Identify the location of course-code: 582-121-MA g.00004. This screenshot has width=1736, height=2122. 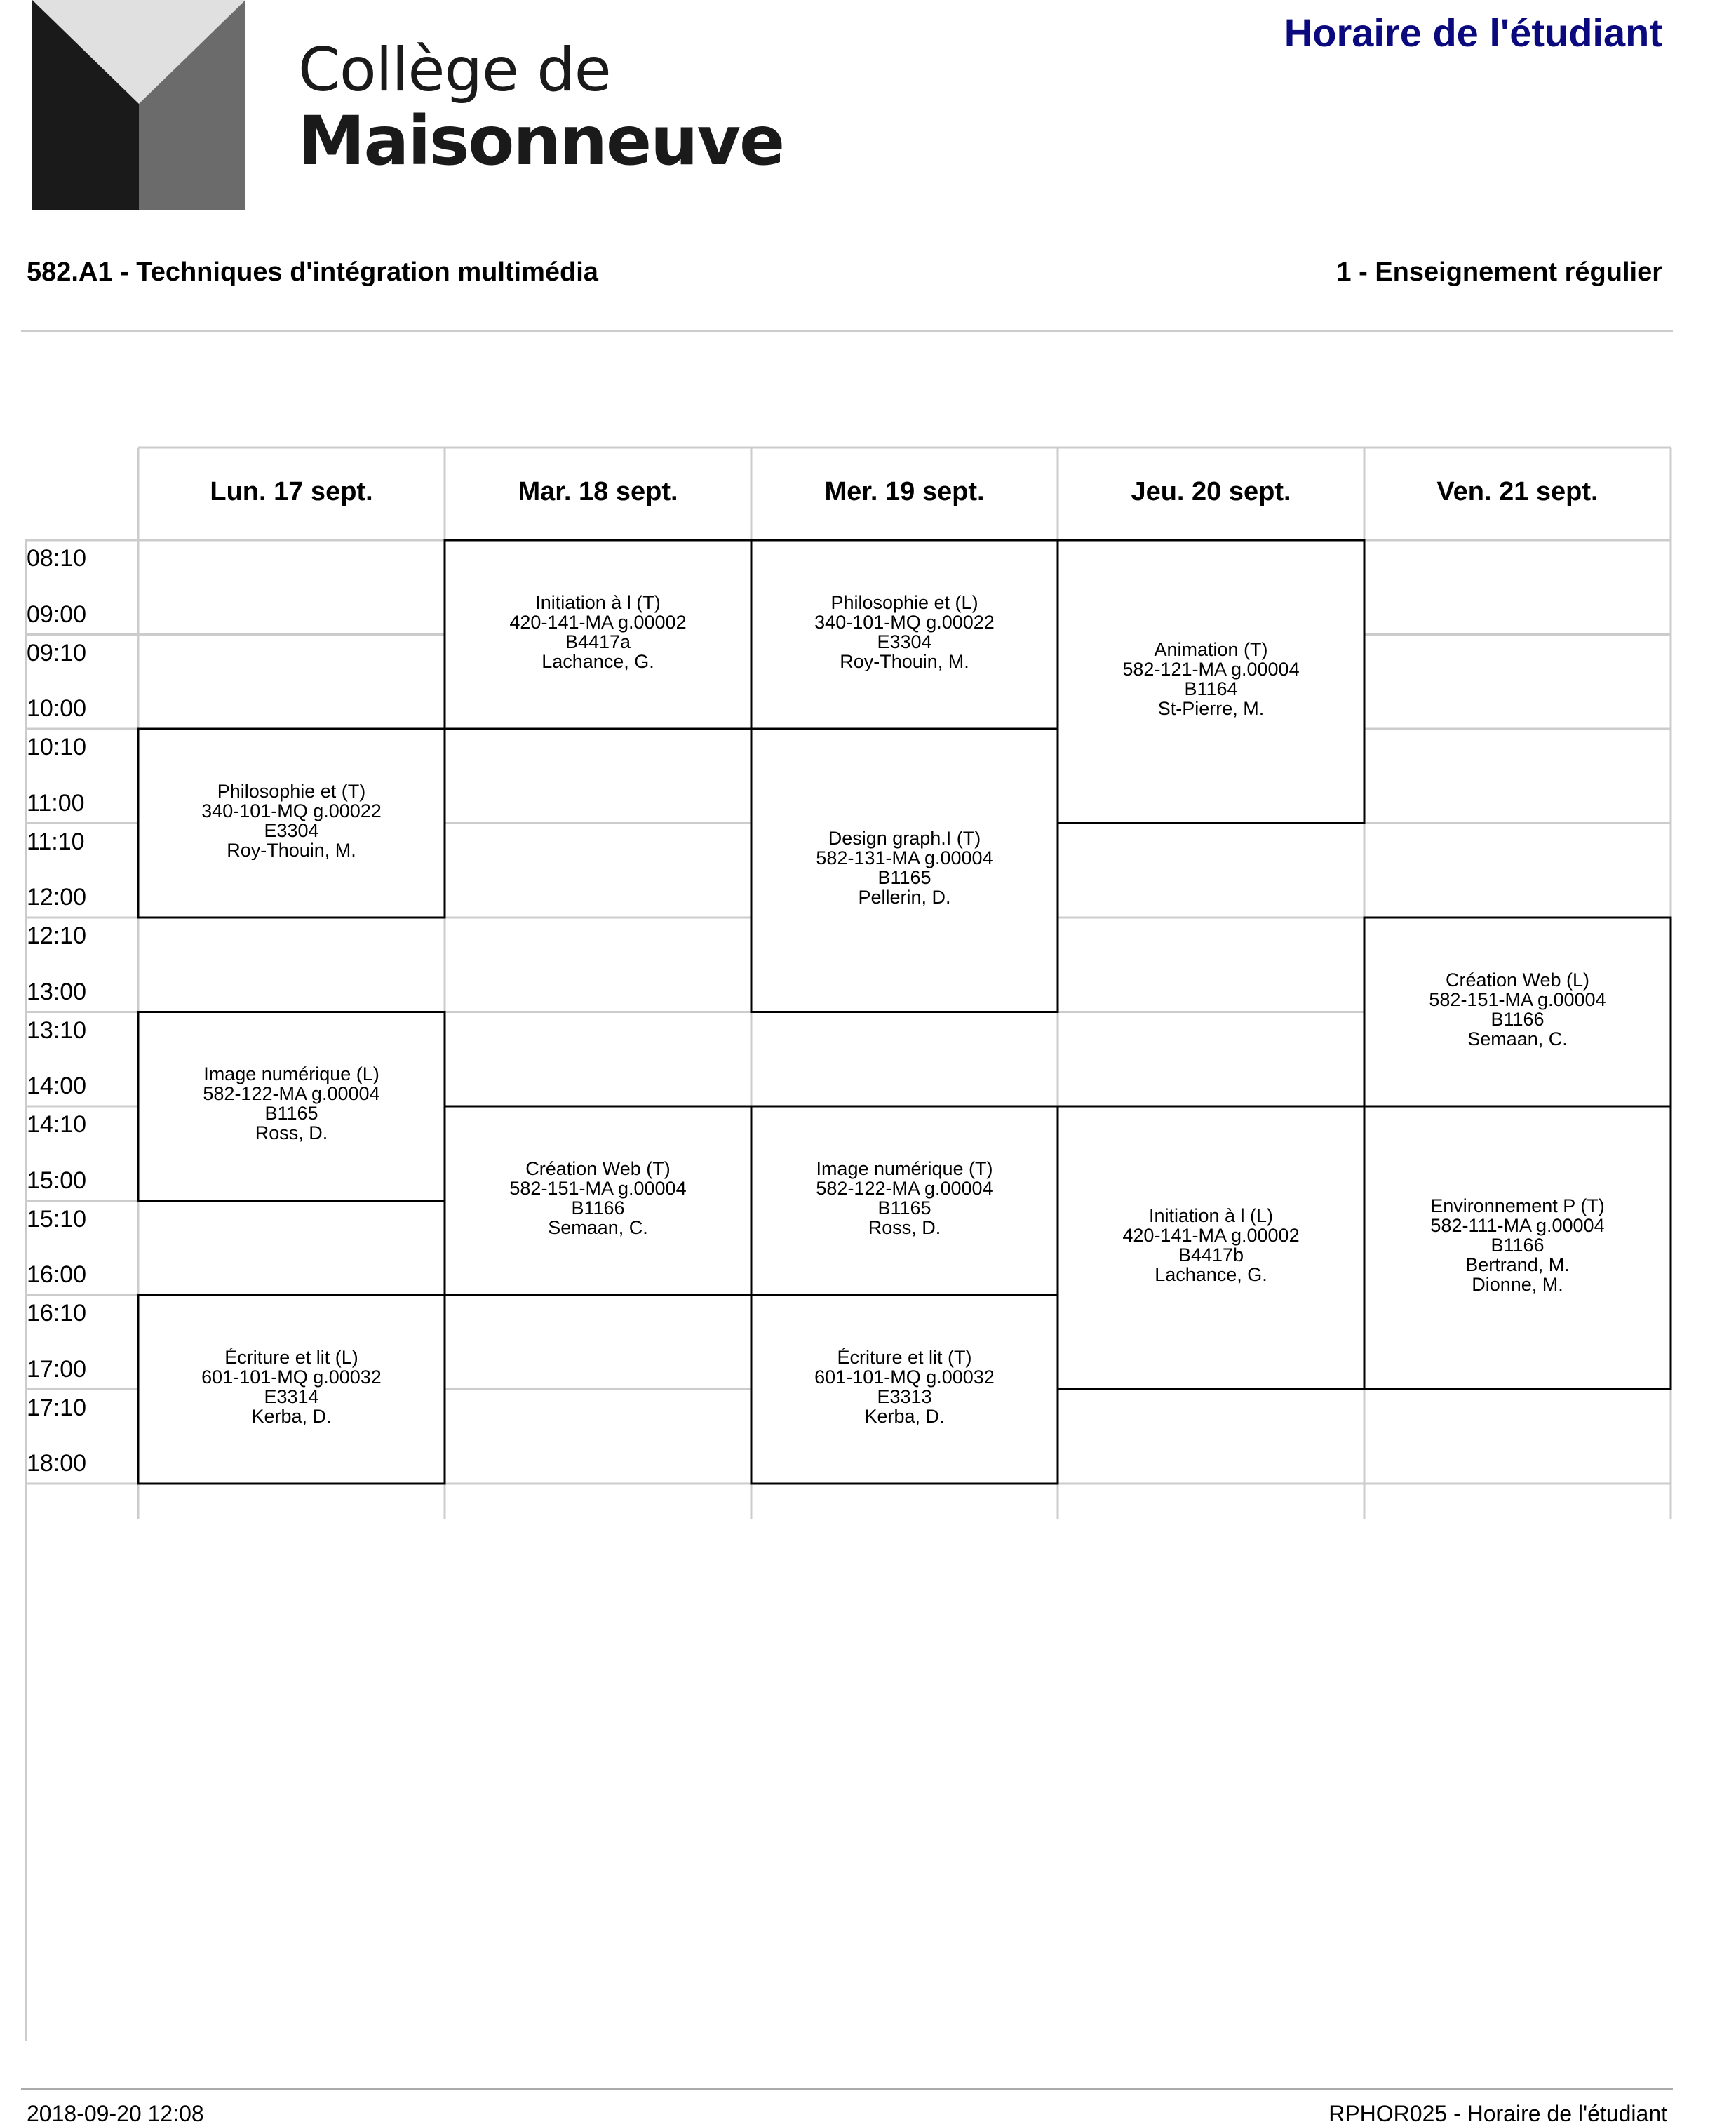
(1211, 669).